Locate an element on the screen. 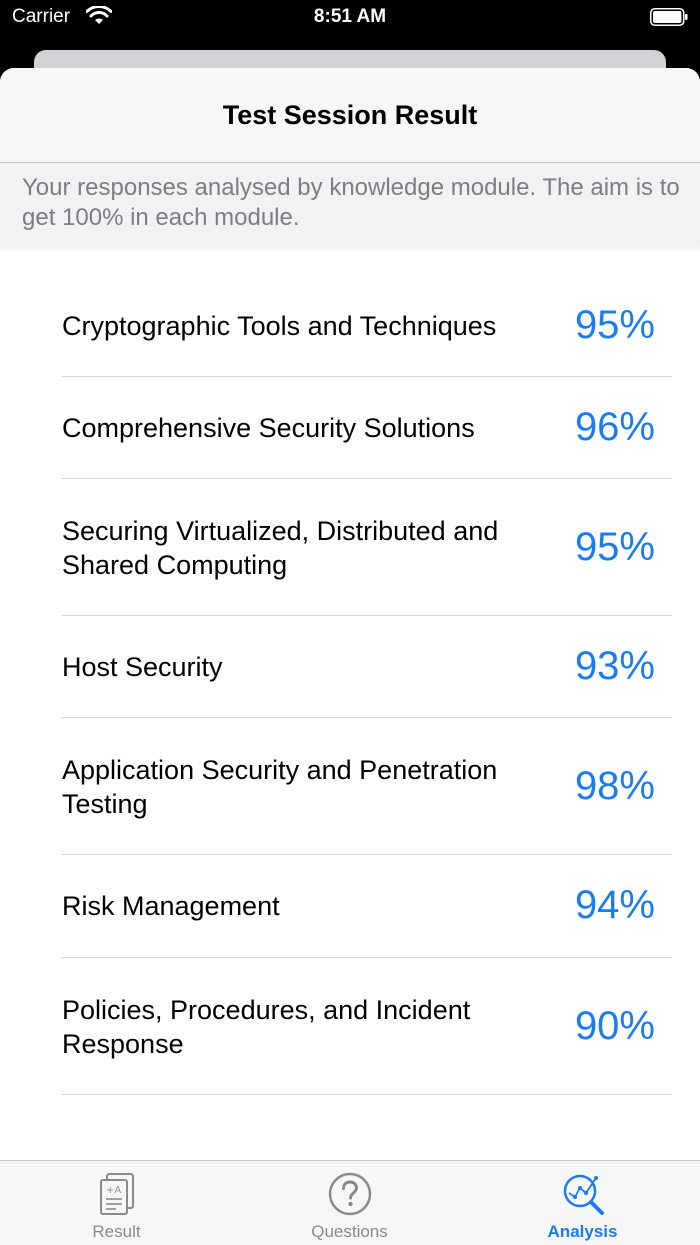 The width and height of the screenshot is (700, 1245). tab-result: +A Result is located at coordinates (116, 1203).